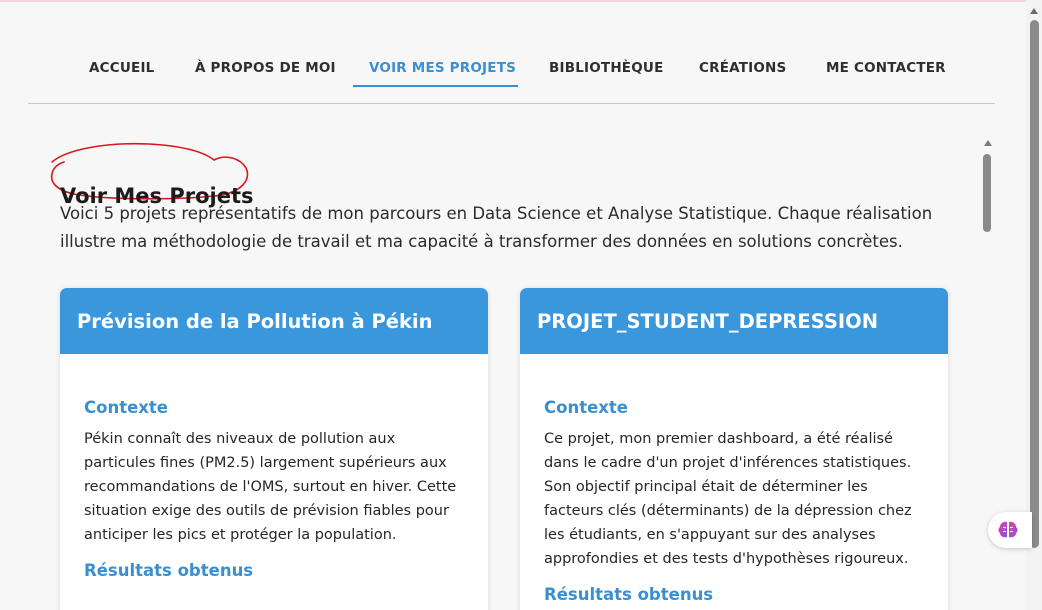  Describe the element at coordinates (521, 1) in the screenshot. I see `top-accent-line` at that location.